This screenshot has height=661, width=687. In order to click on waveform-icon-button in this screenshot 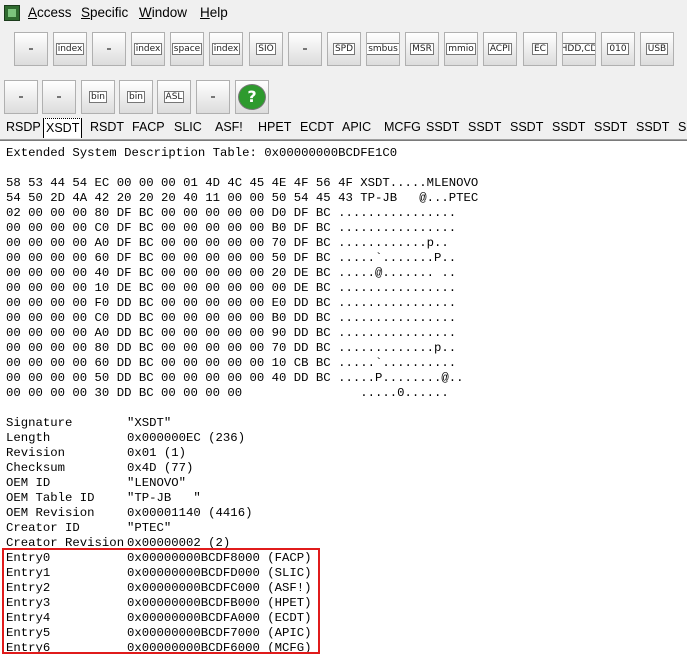, I will do `click(305, 49)`.